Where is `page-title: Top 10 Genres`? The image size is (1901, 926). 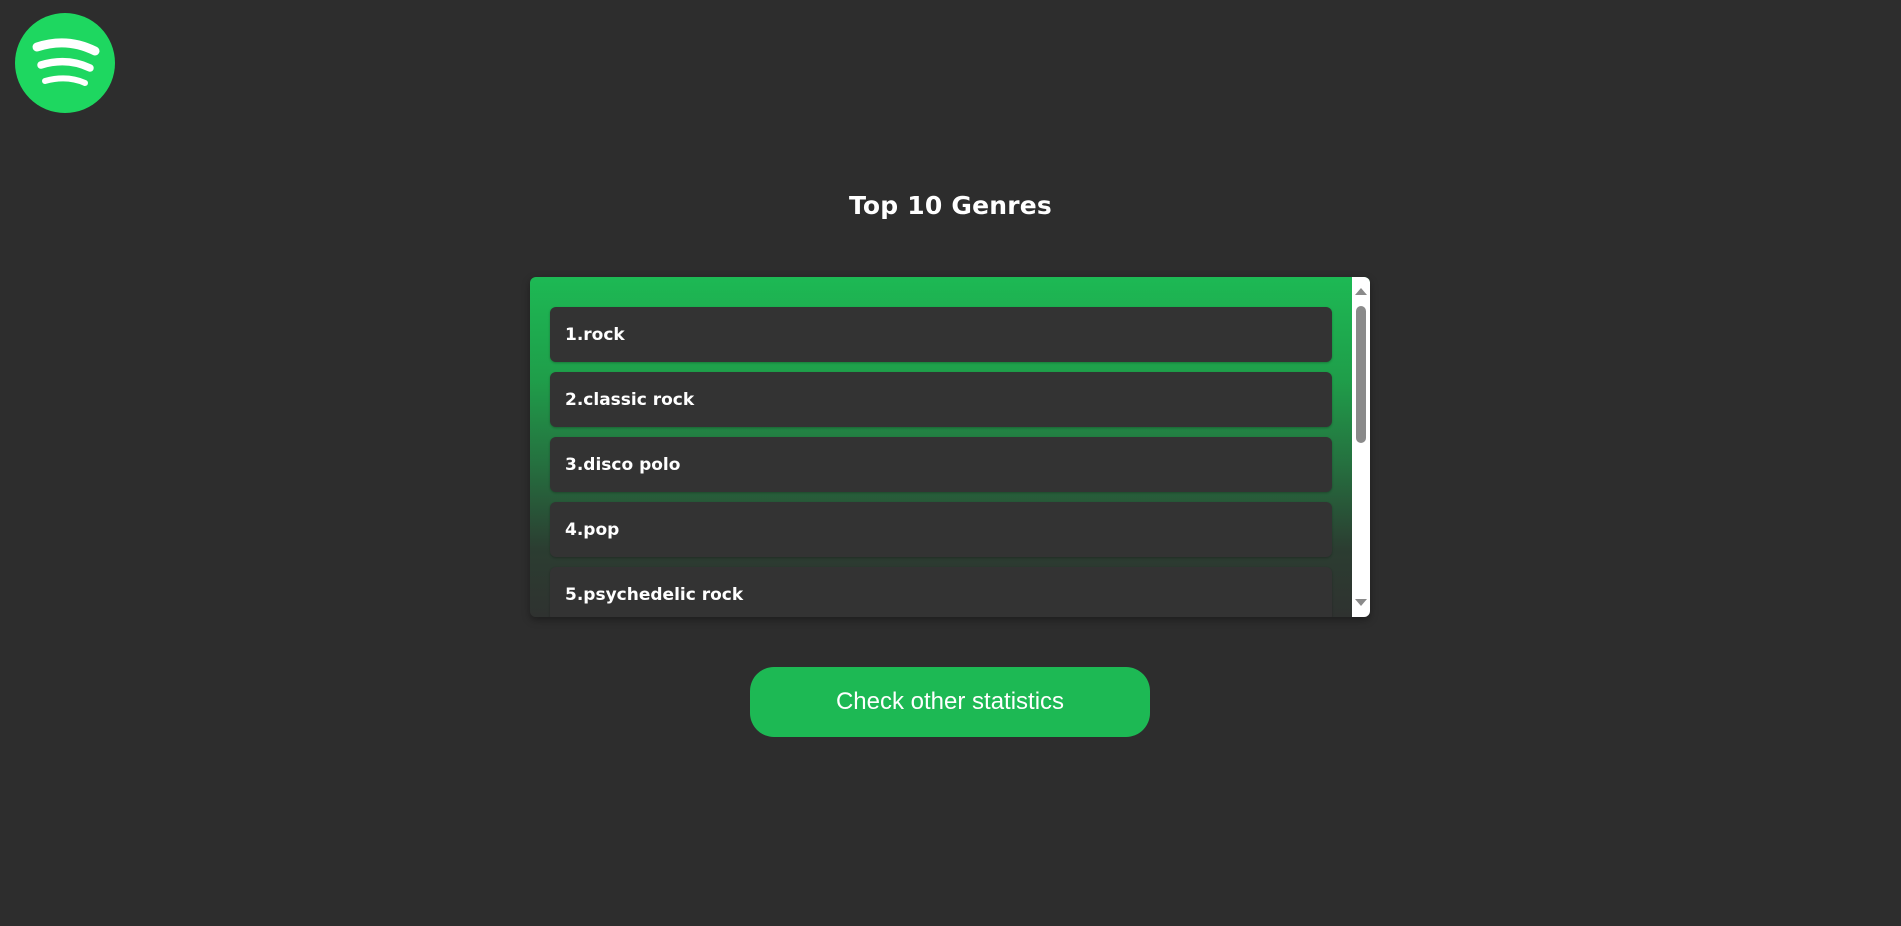 page-title: Top 10 Genres is located at coordinates (950, 205).